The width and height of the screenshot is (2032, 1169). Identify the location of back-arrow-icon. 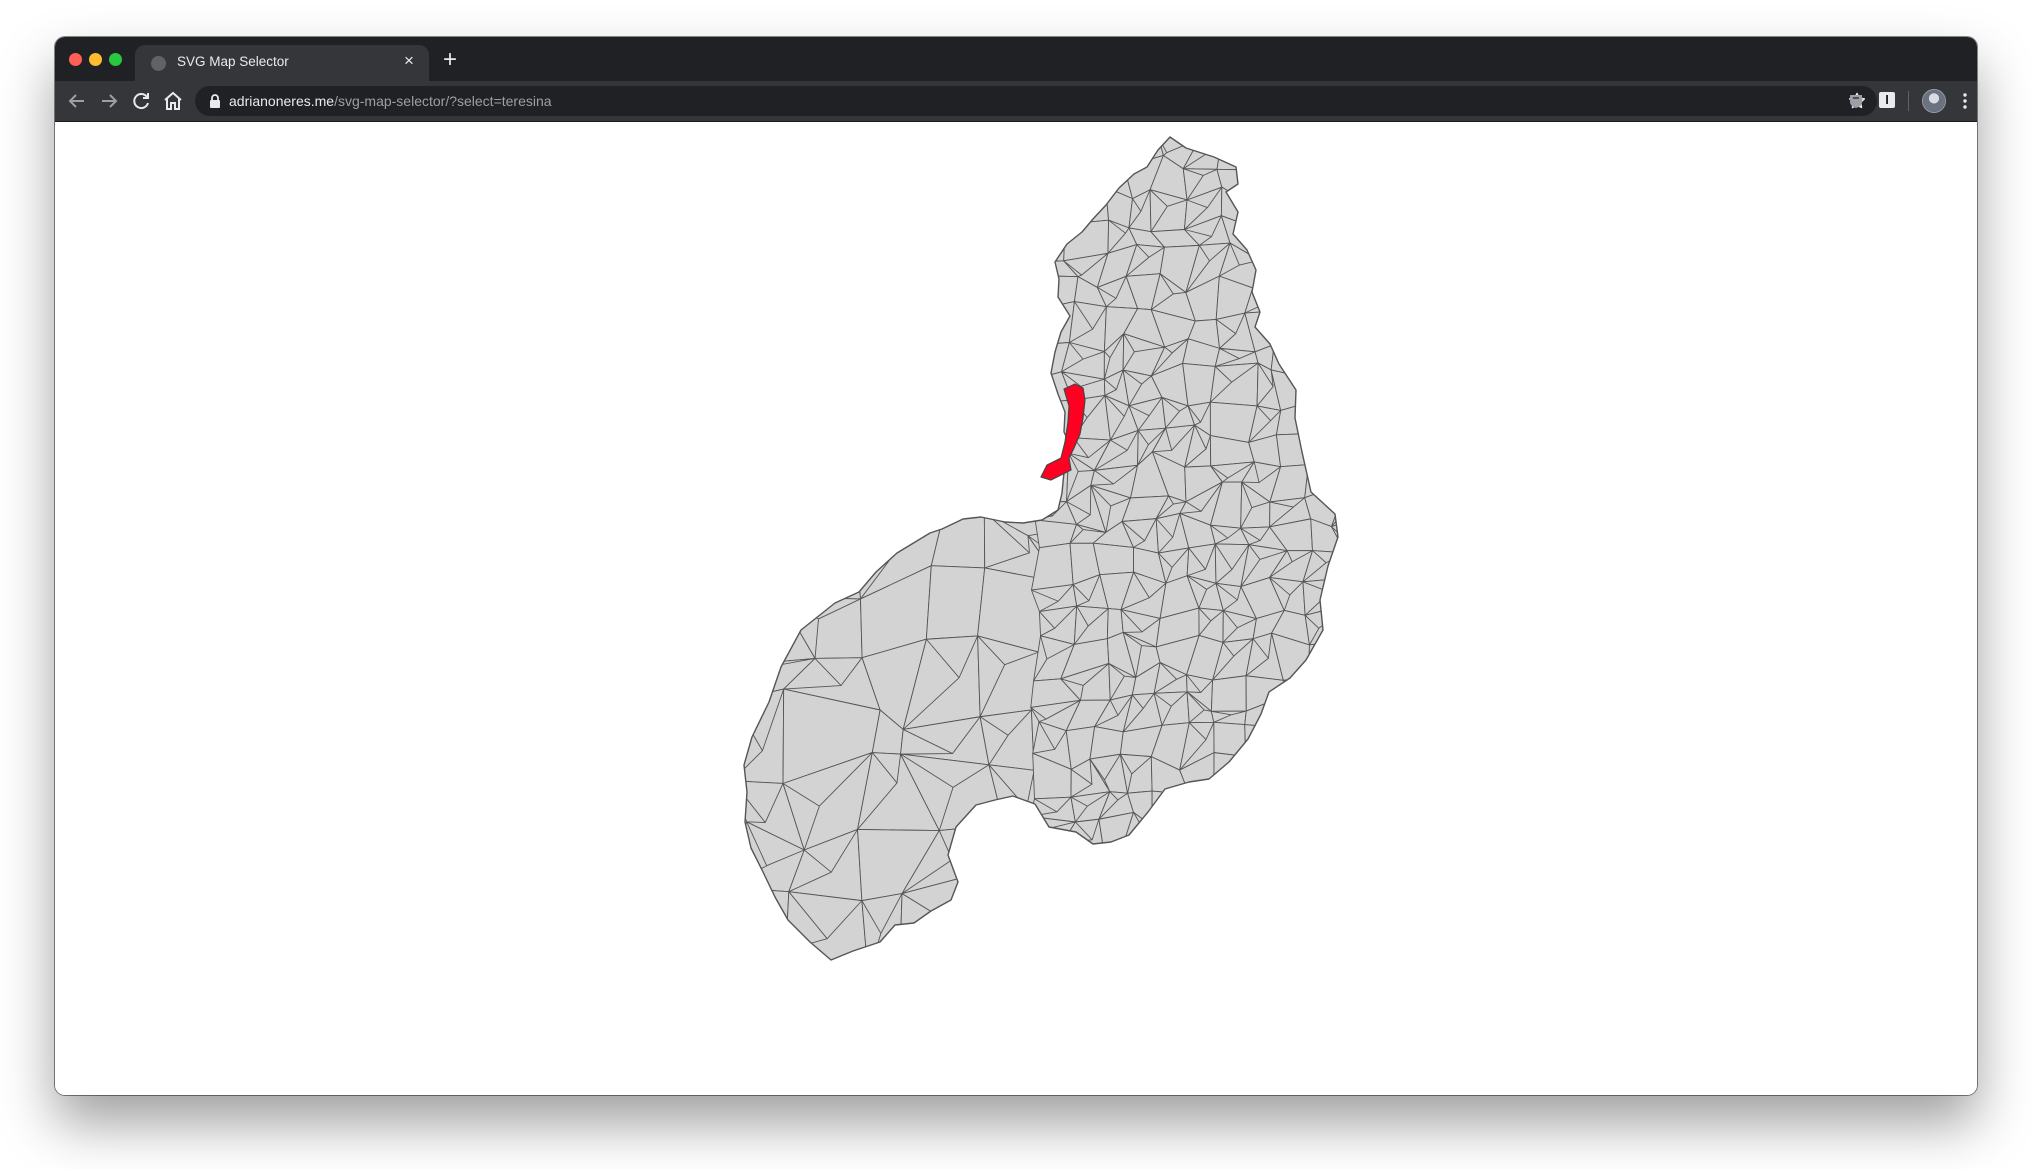
(77, 101).